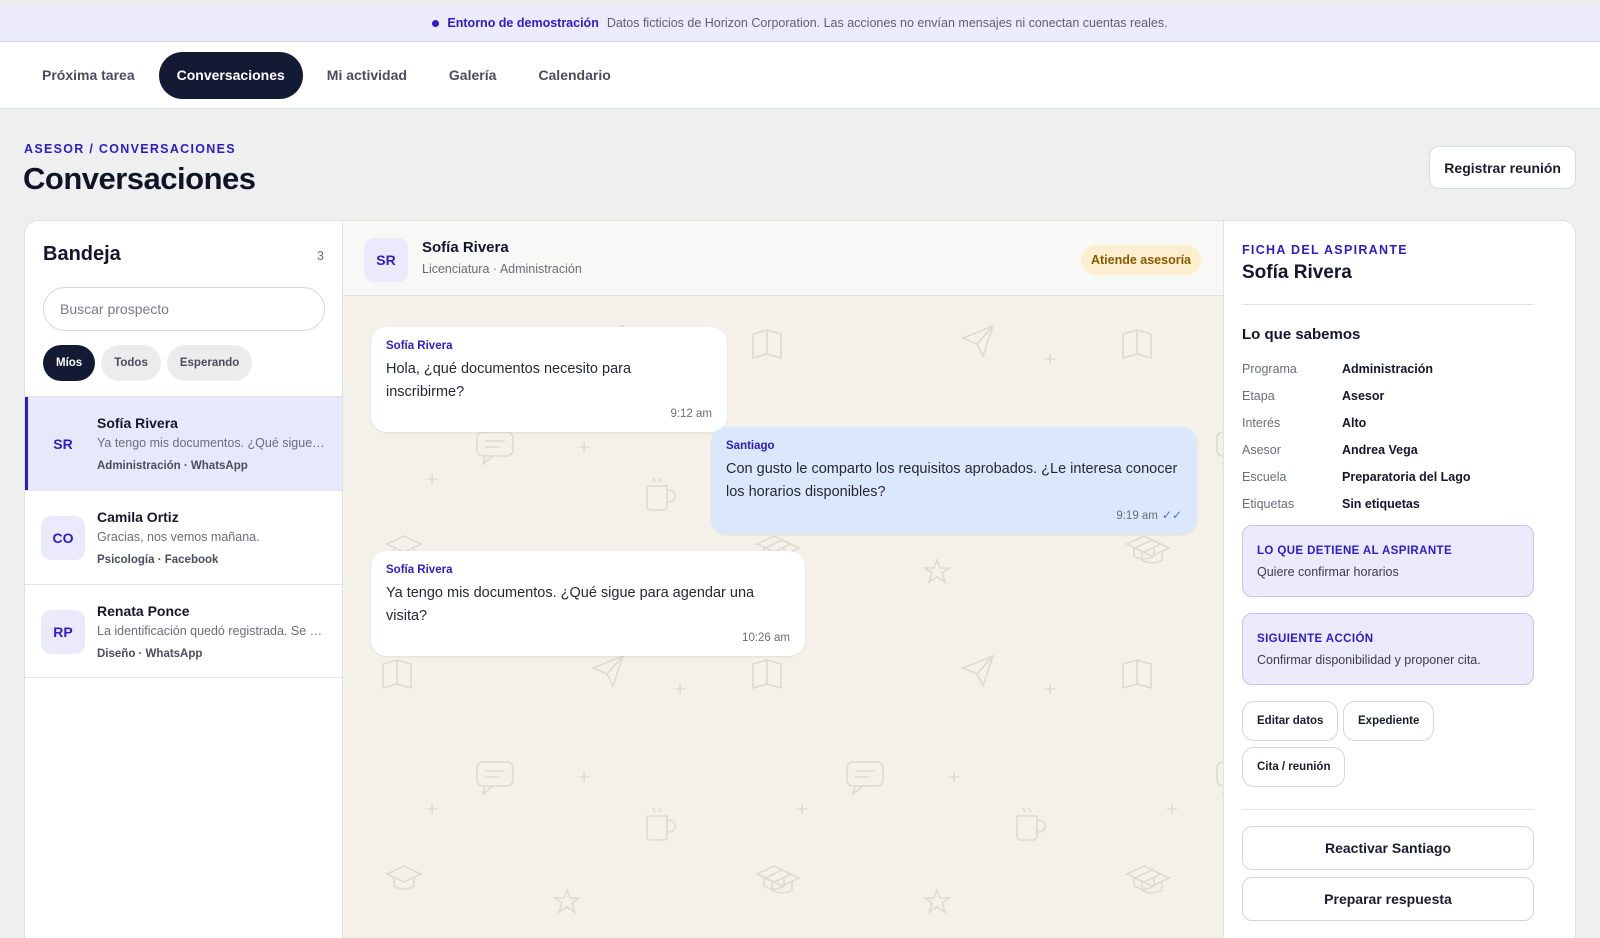  Describe the element at coordinates (172, 466) in the screenshot. I see `conversation-meta: Administración · WhatsApp` at that location.